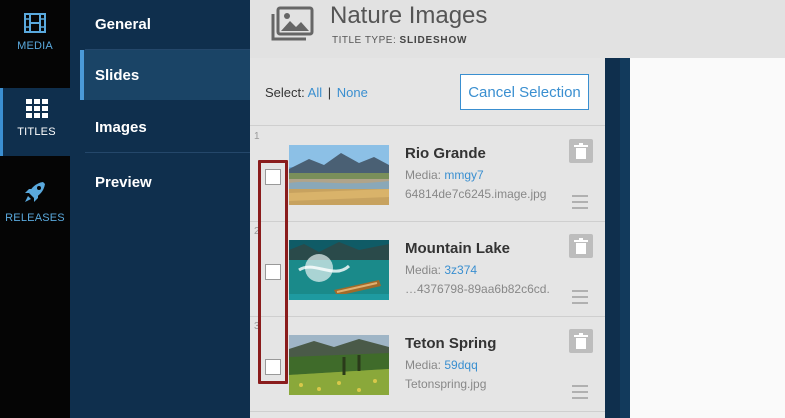  I want to click on title-type: TITLE TYPE: SLIDESHOW, so click(399, 40).